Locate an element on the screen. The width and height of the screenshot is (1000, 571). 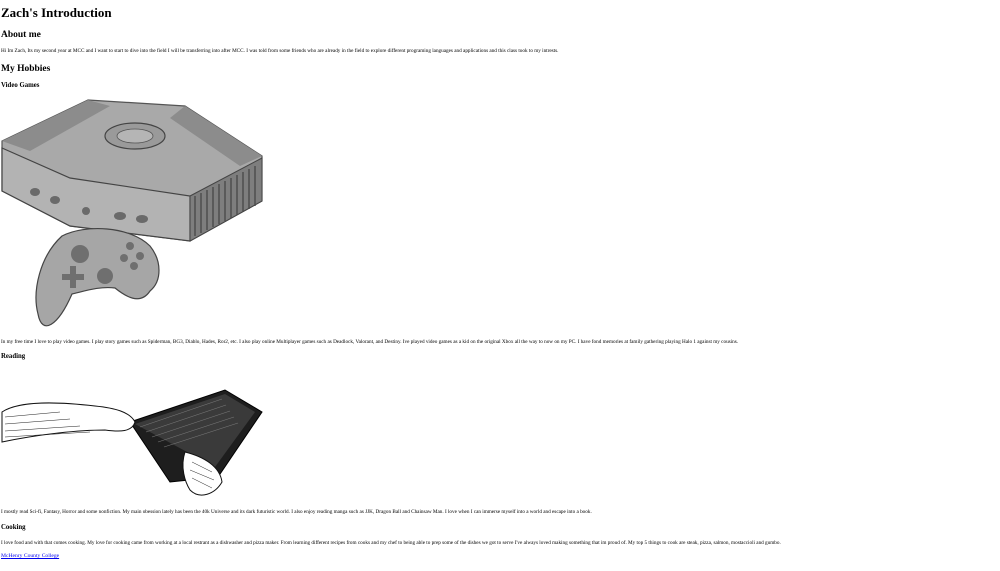
page-title: Zach's Introduction is located at coordinates (56, 12).